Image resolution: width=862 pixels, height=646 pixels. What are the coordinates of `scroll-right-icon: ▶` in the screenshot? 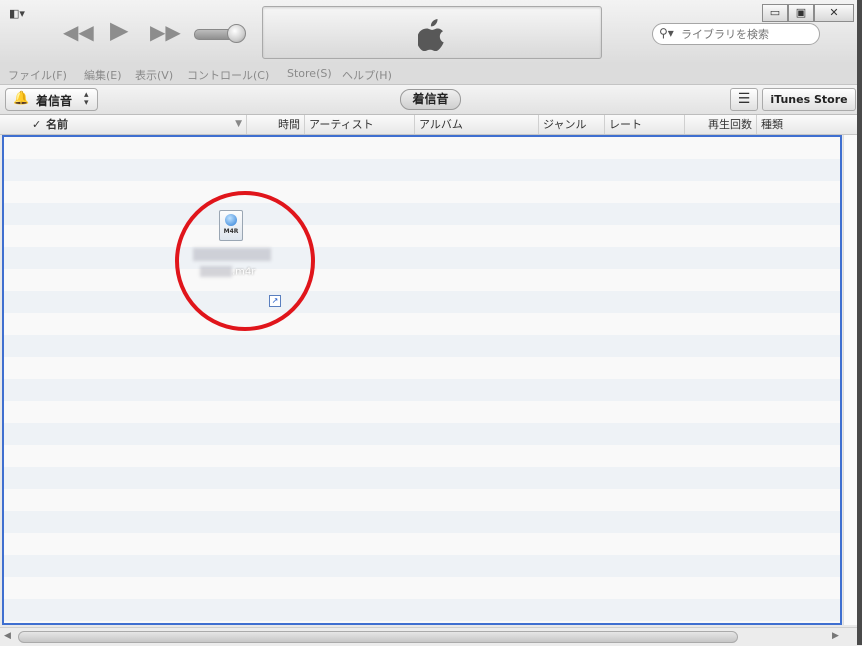 It's located at (835, 636).